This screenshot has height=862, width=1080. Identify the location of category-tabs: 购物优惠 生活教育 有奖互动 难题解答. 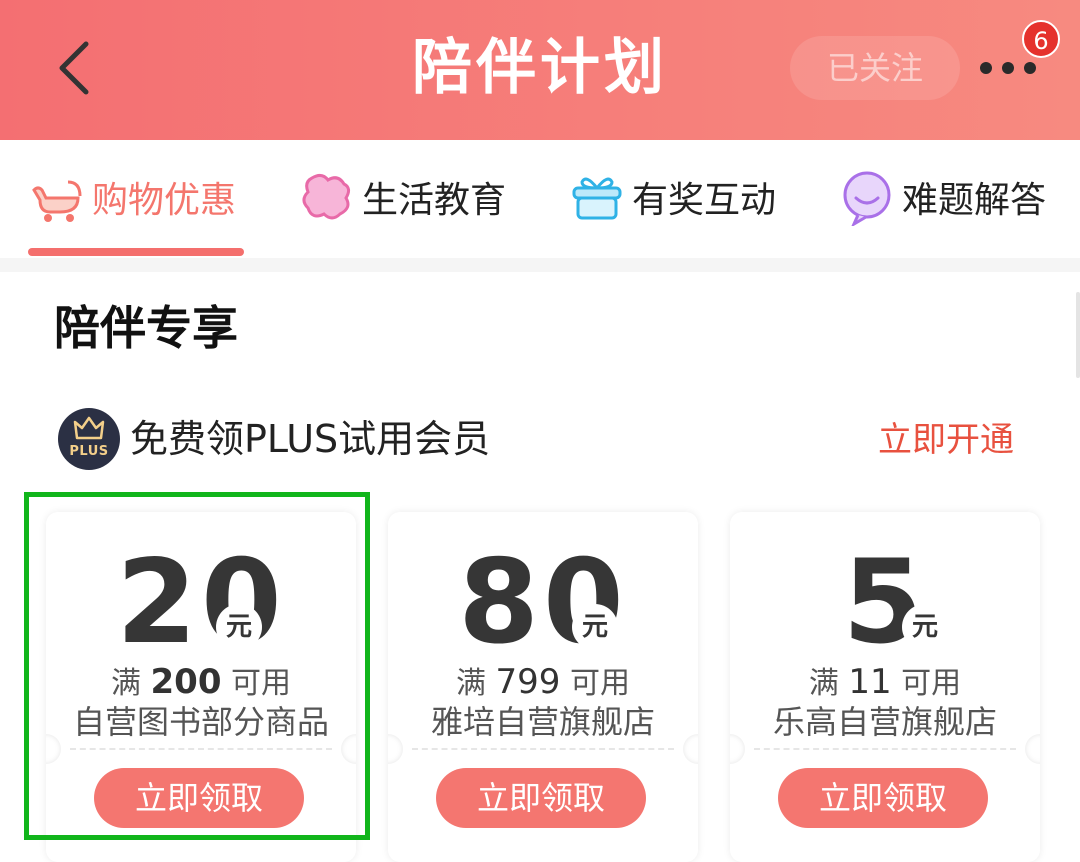
(540, 199).